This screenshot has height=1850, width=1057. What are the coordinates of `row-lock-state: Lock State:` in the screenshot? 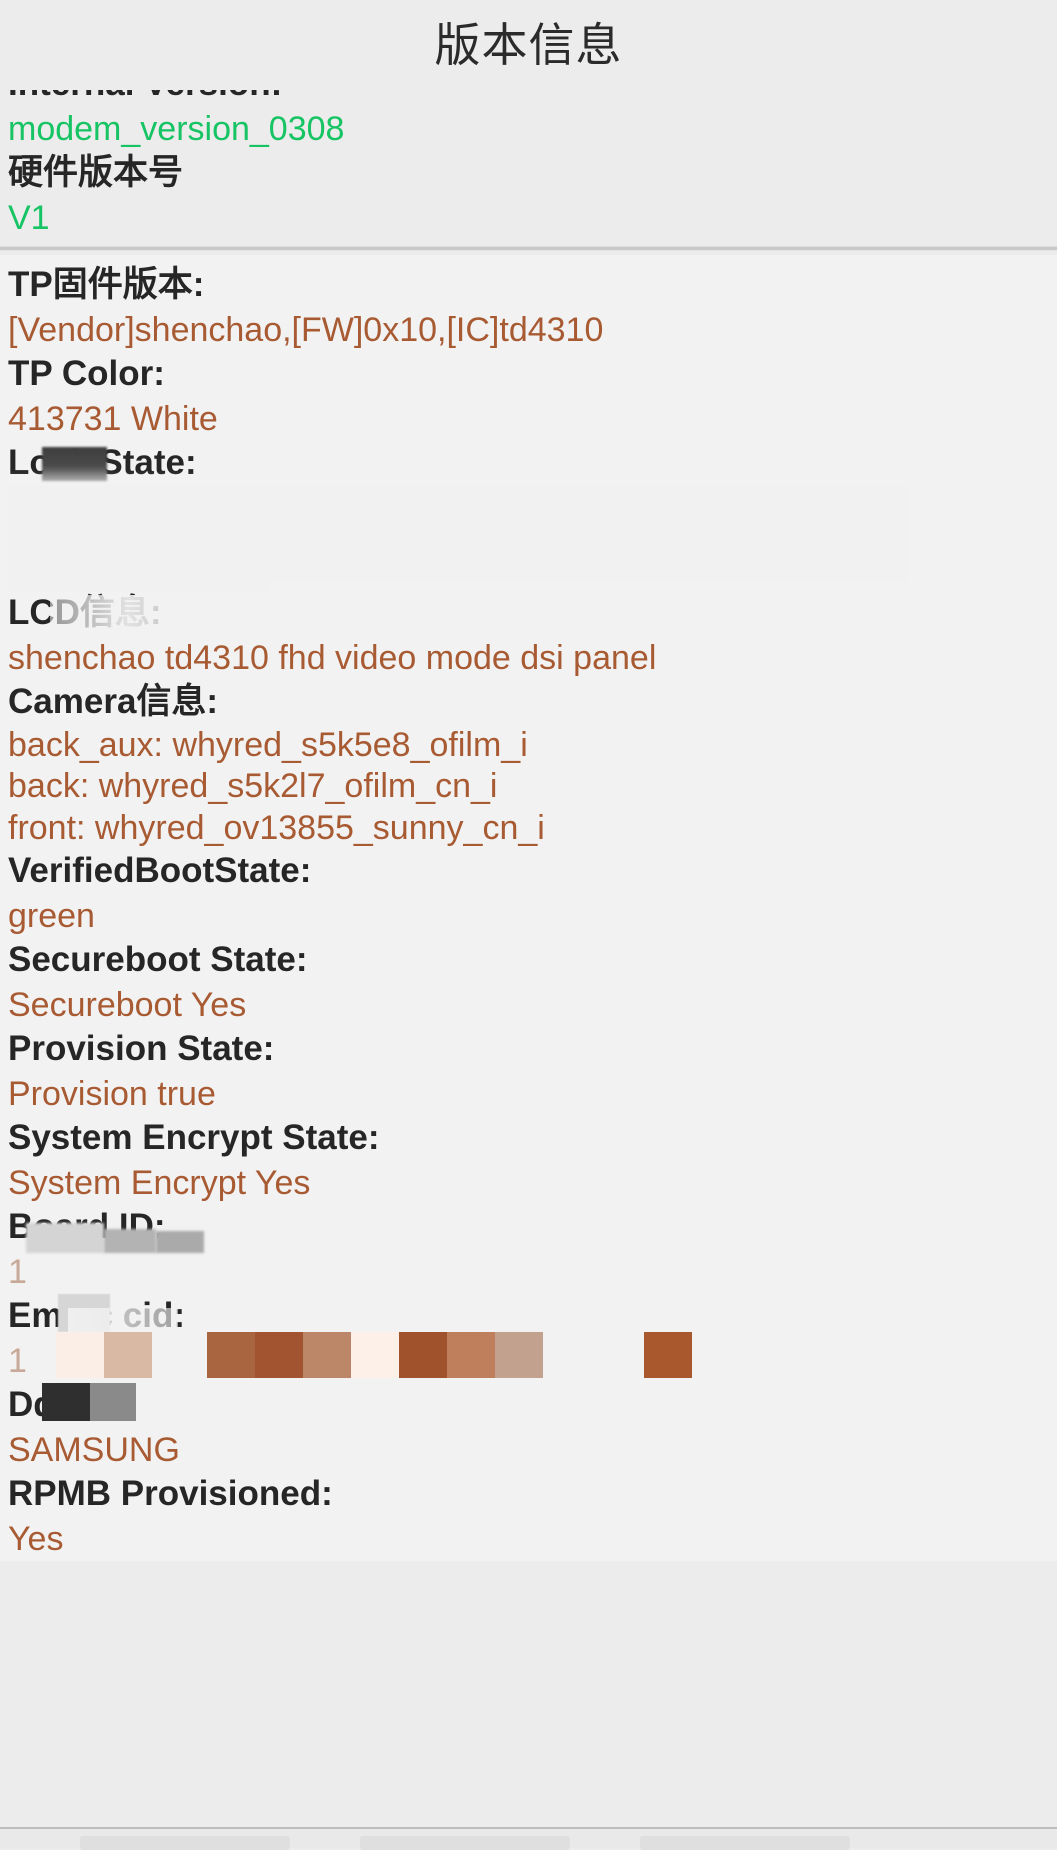 It's located at (528, 516).